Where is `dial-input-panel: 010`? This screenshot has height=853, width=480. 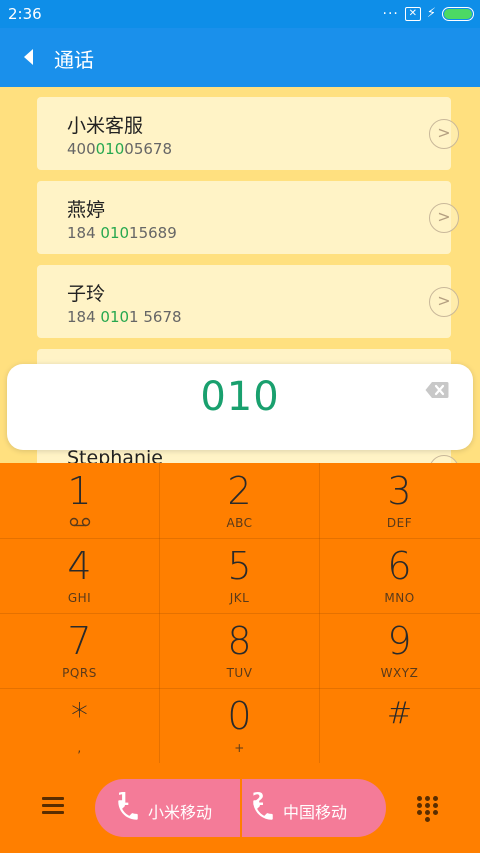 dial-input-panel: 010 is located at coordinates (240, 407).